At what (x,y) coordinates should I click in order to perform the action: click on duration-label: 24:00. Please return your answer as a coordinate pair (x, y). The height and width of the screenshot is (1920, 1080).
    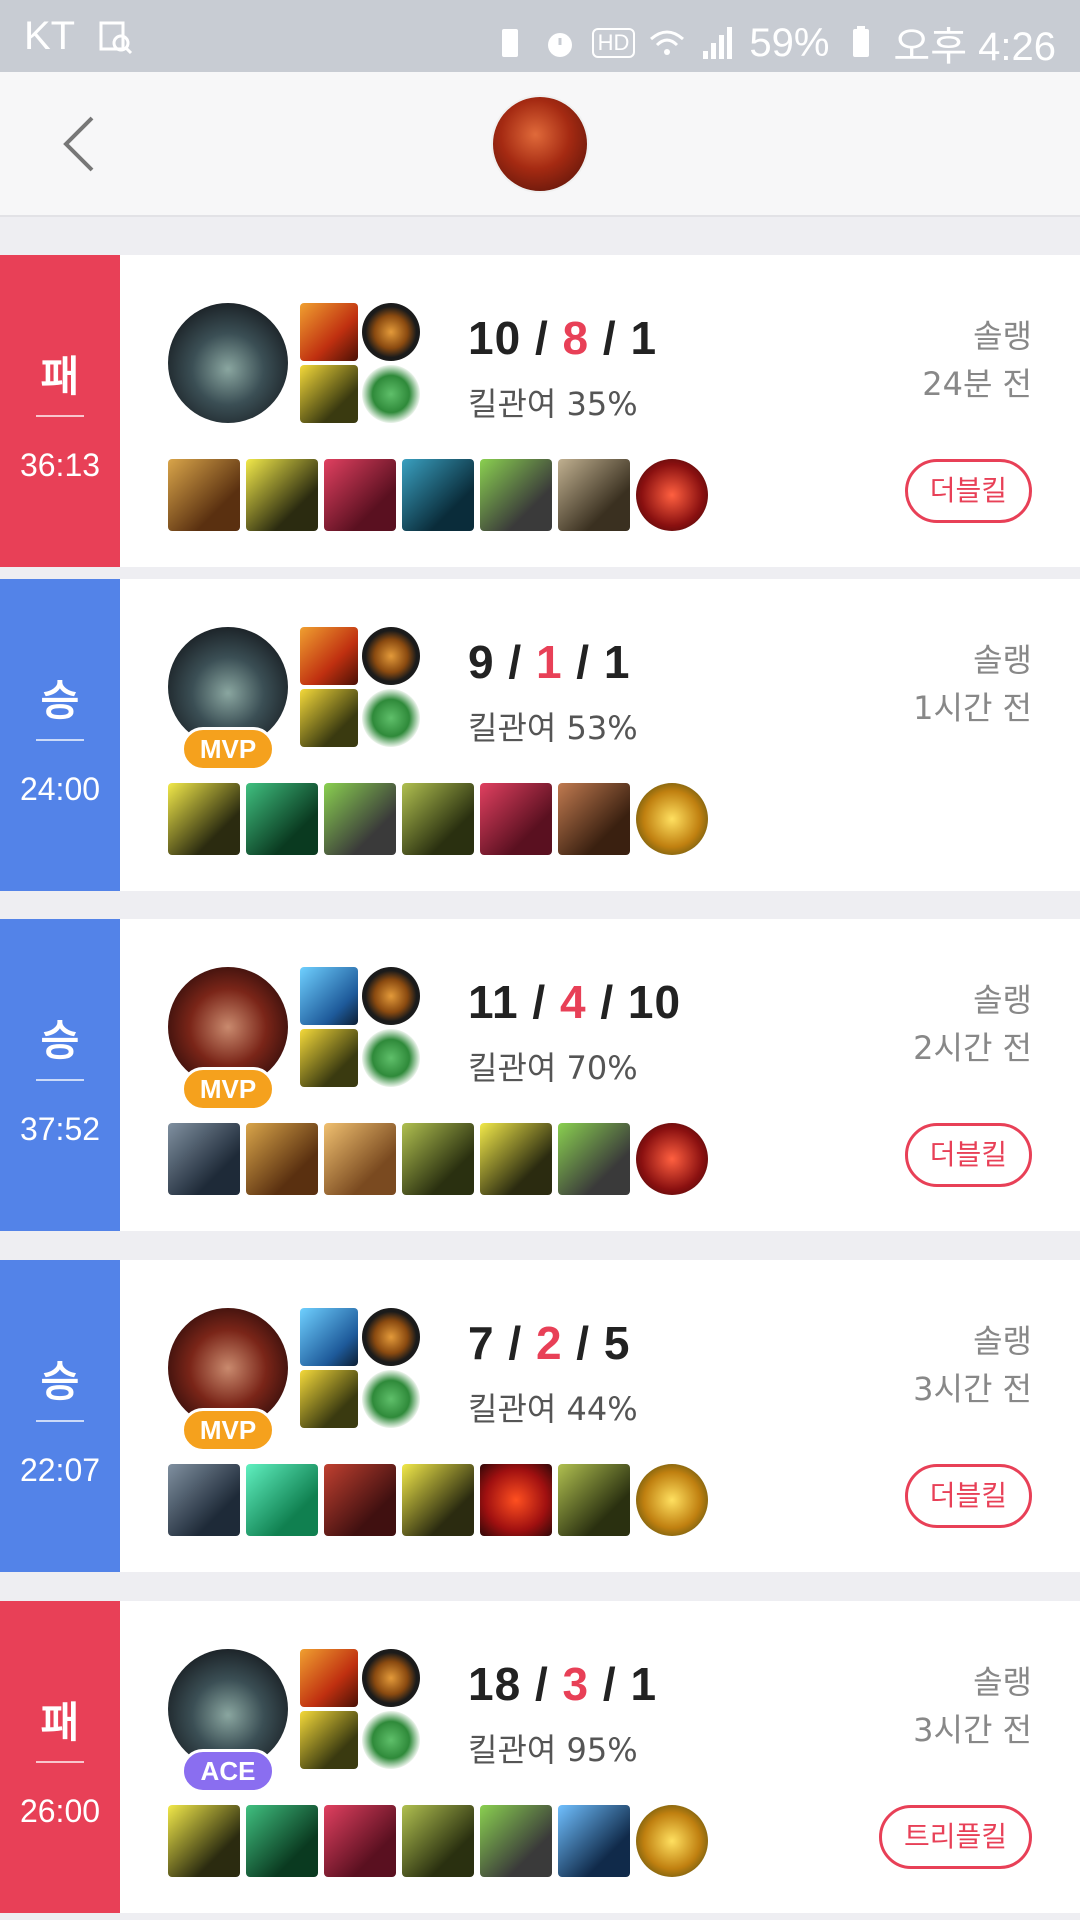
    Looking at the image, I should click on (60, 789).